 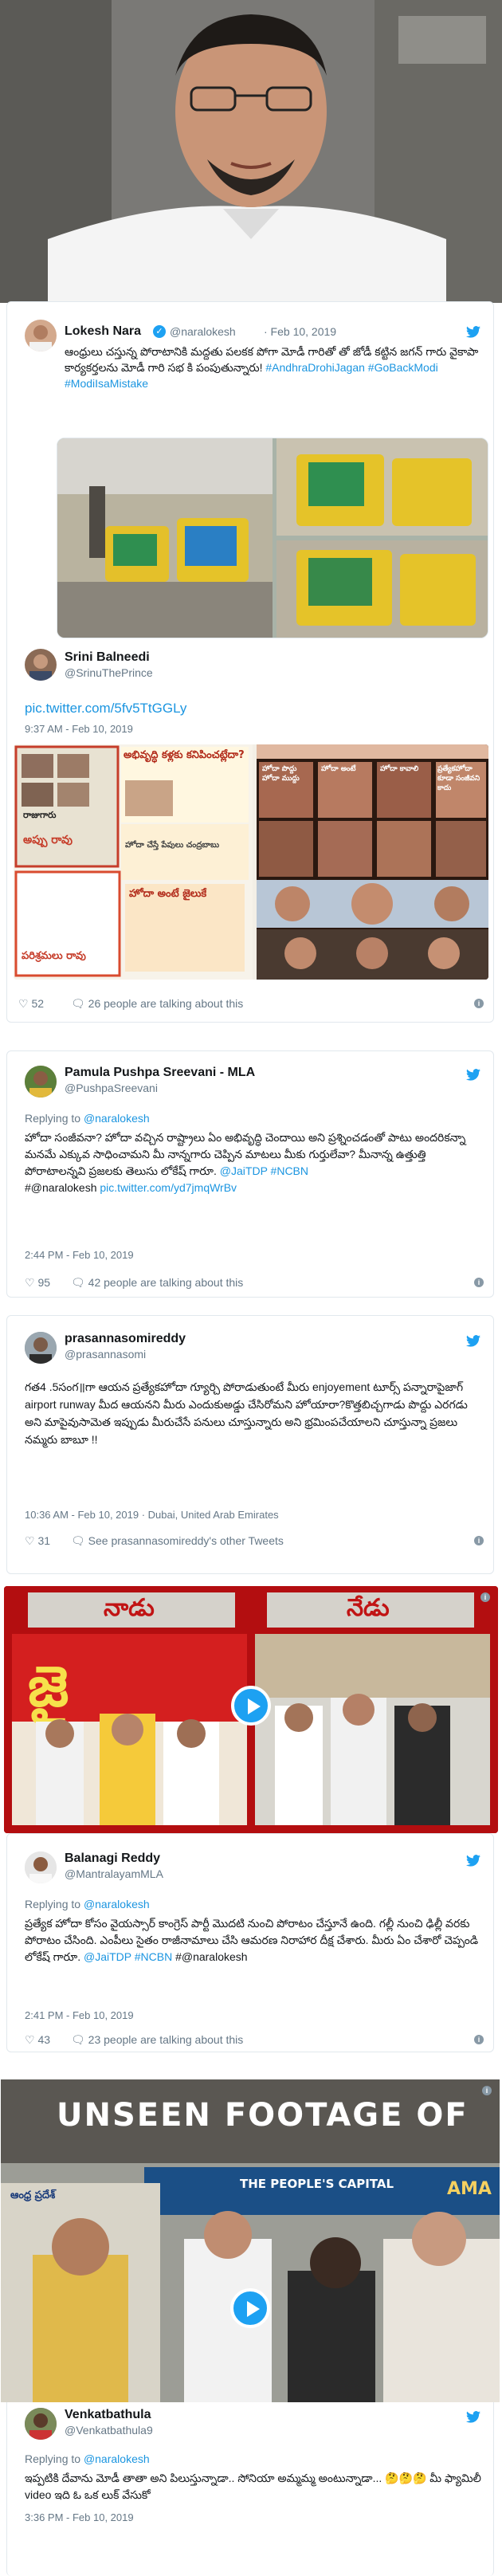 I want to click on tweet-timestamp: 2:44 PM - Feb 10, 2019, so click(x=79, y=1255).